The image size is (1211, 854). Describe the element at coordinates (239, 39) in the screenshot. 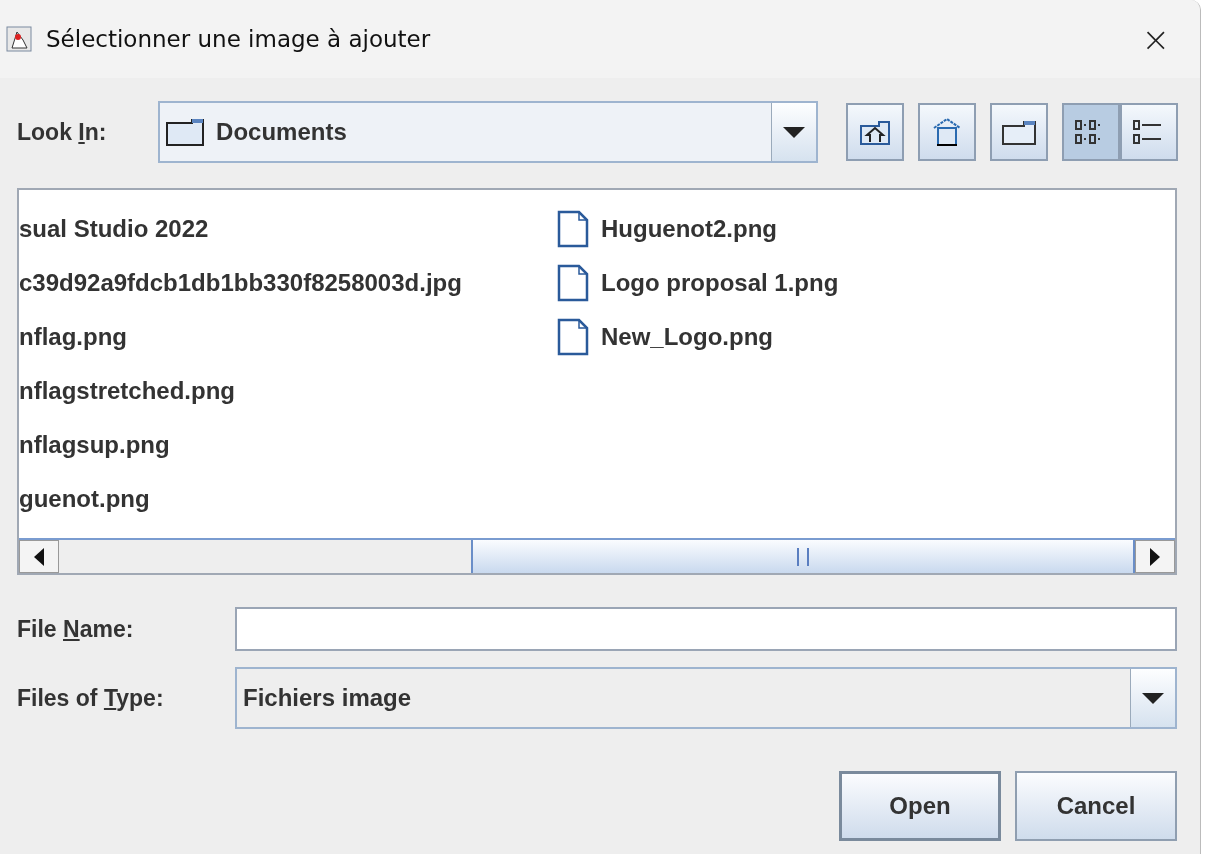

I see `window-title: Sélectionner une image à ajouter` at that location.